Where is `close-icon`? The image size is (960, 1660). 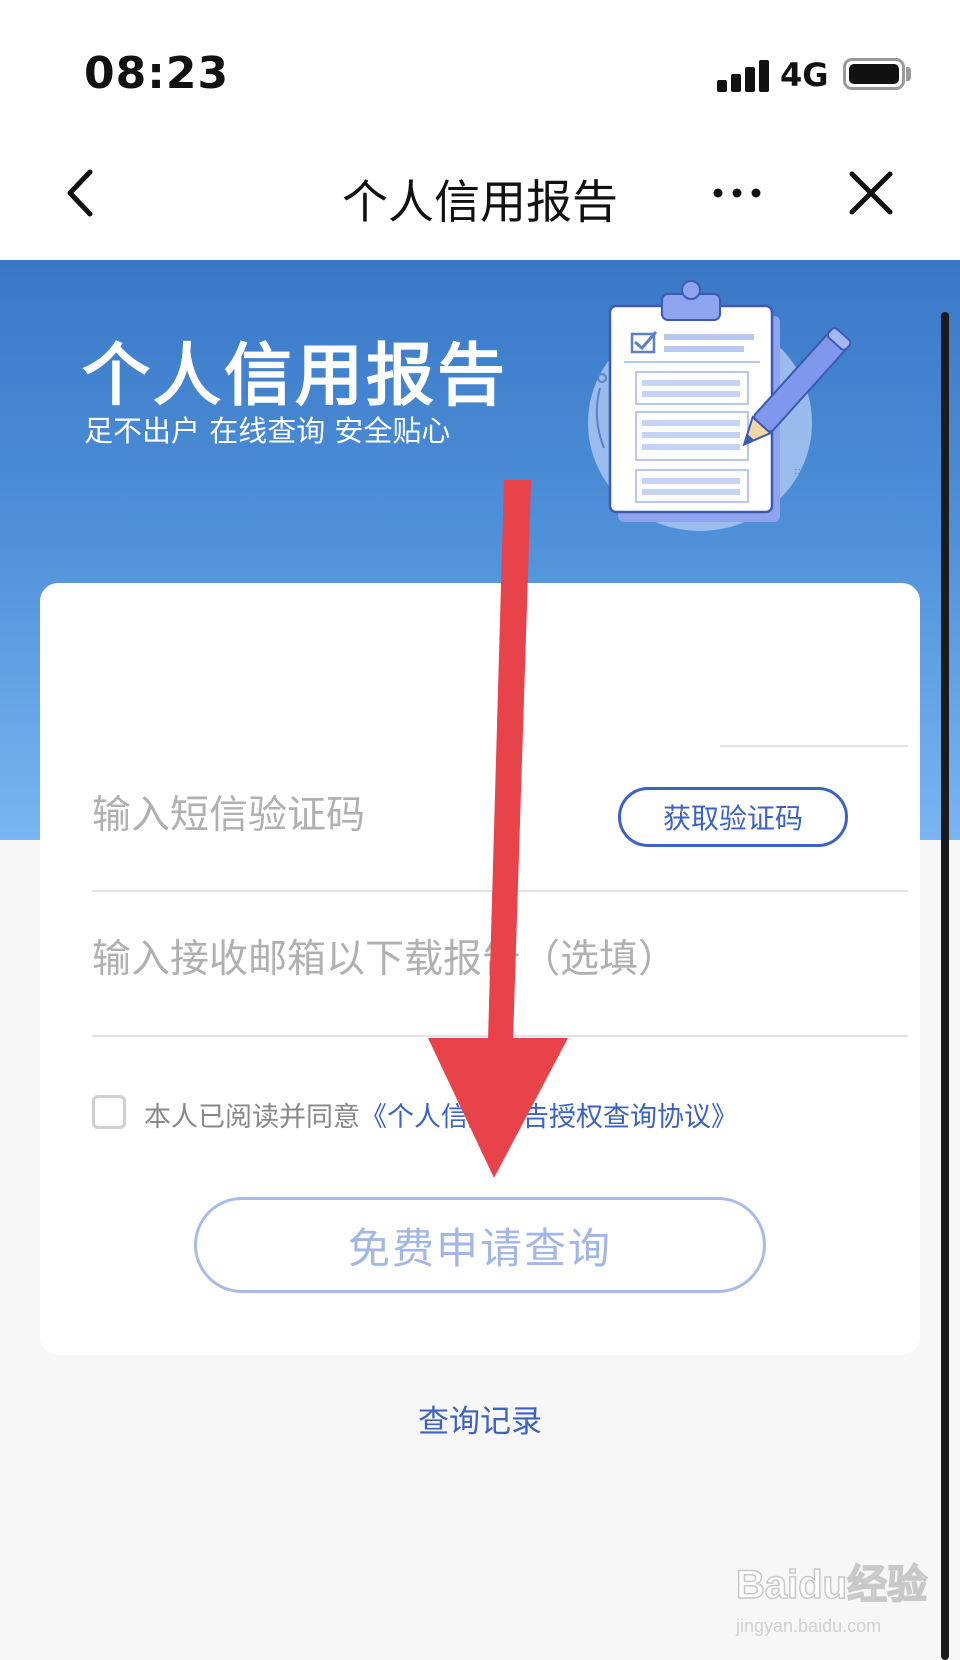 close-icon is located at coordinates (871, 193).